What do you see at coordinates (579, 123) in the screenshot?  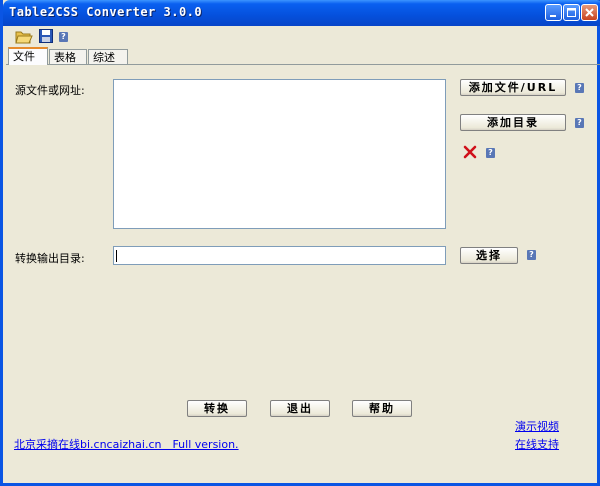 I see `add-directory-help-icon: ?` at bounding box center [579, 123].